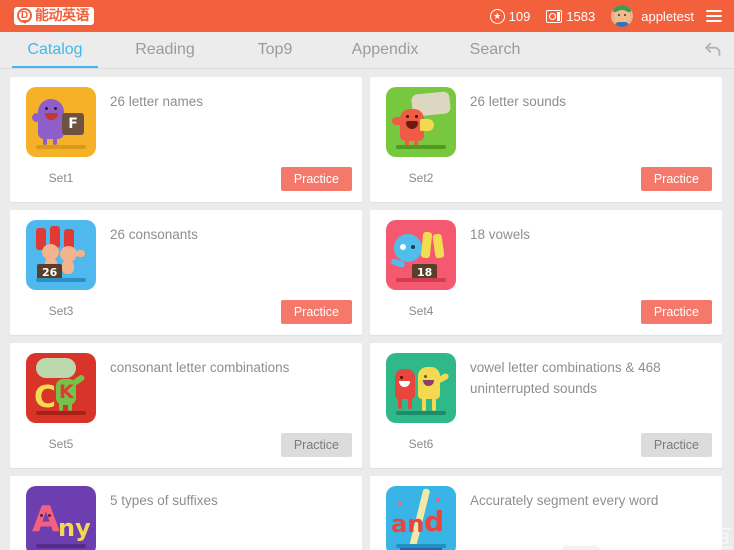 The height and width of the screenshot is (550, 734). What do you see at coordinates (421, 178) in the screenshot?
I see `set-label: Set2` at bounding box center [421, 178].